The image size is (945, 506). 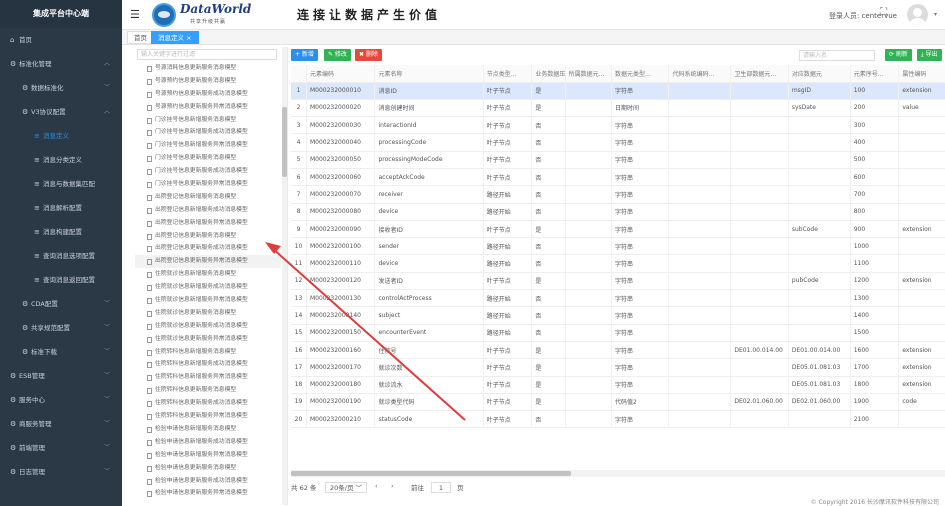 What do you see at coordinates (208, 481) in the screenshot?
I see `tree-node: 检验申请信息更新服务成功消息模型` at bounding box center [208, 481].